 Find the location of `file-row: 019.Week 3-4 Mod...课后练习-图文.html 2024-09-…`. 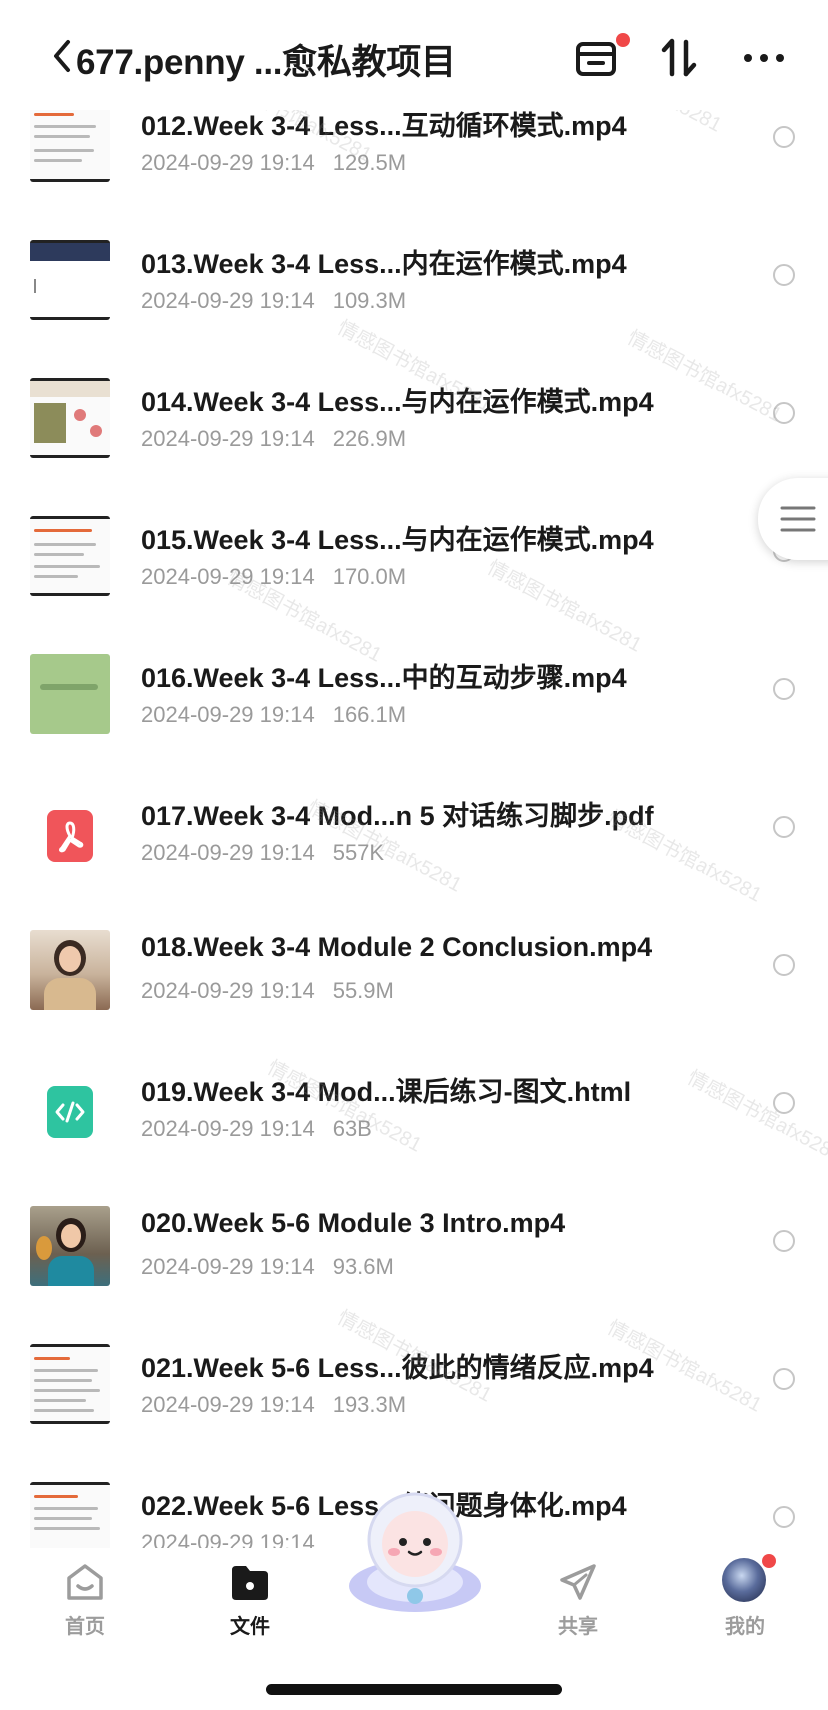

file-row: 019.Week 3-4 Mod...课后练习-图文.html 2024-09-… is located at coordinates (414, 1135).